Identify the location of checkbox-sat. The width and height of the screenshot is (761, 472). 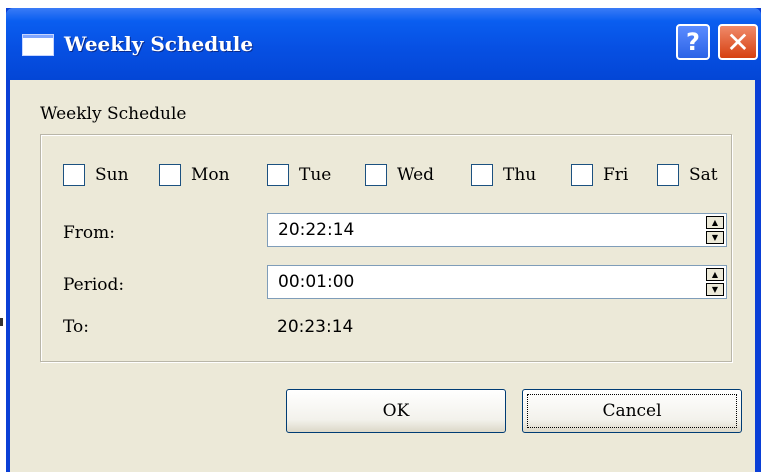
(668, 175).